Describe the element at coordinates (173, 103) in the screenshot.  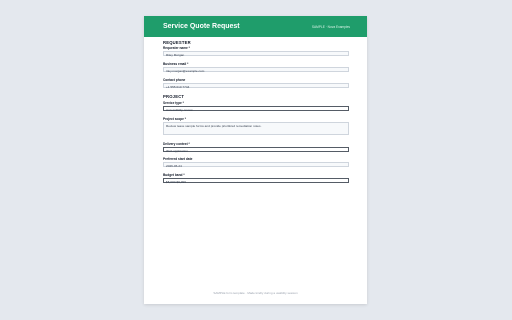
I see `service-type-label: Service type *` at that location.